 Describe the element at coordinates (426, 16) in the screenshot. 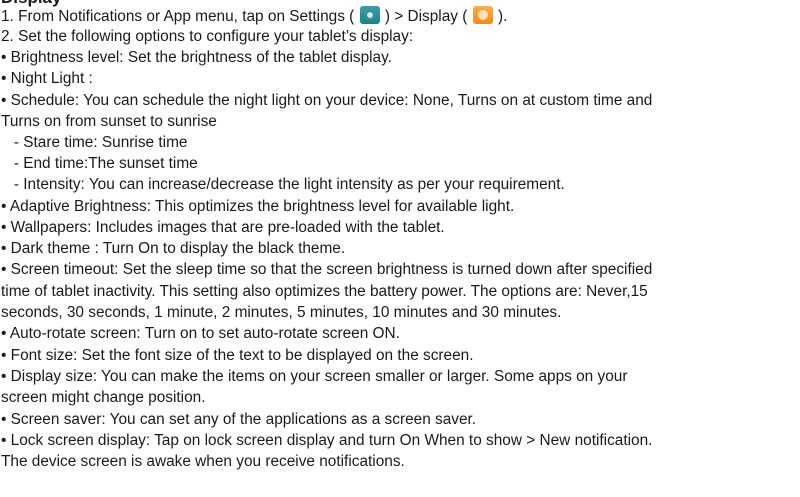

I see `step-1-text-mid: ) > Display (` at that location.